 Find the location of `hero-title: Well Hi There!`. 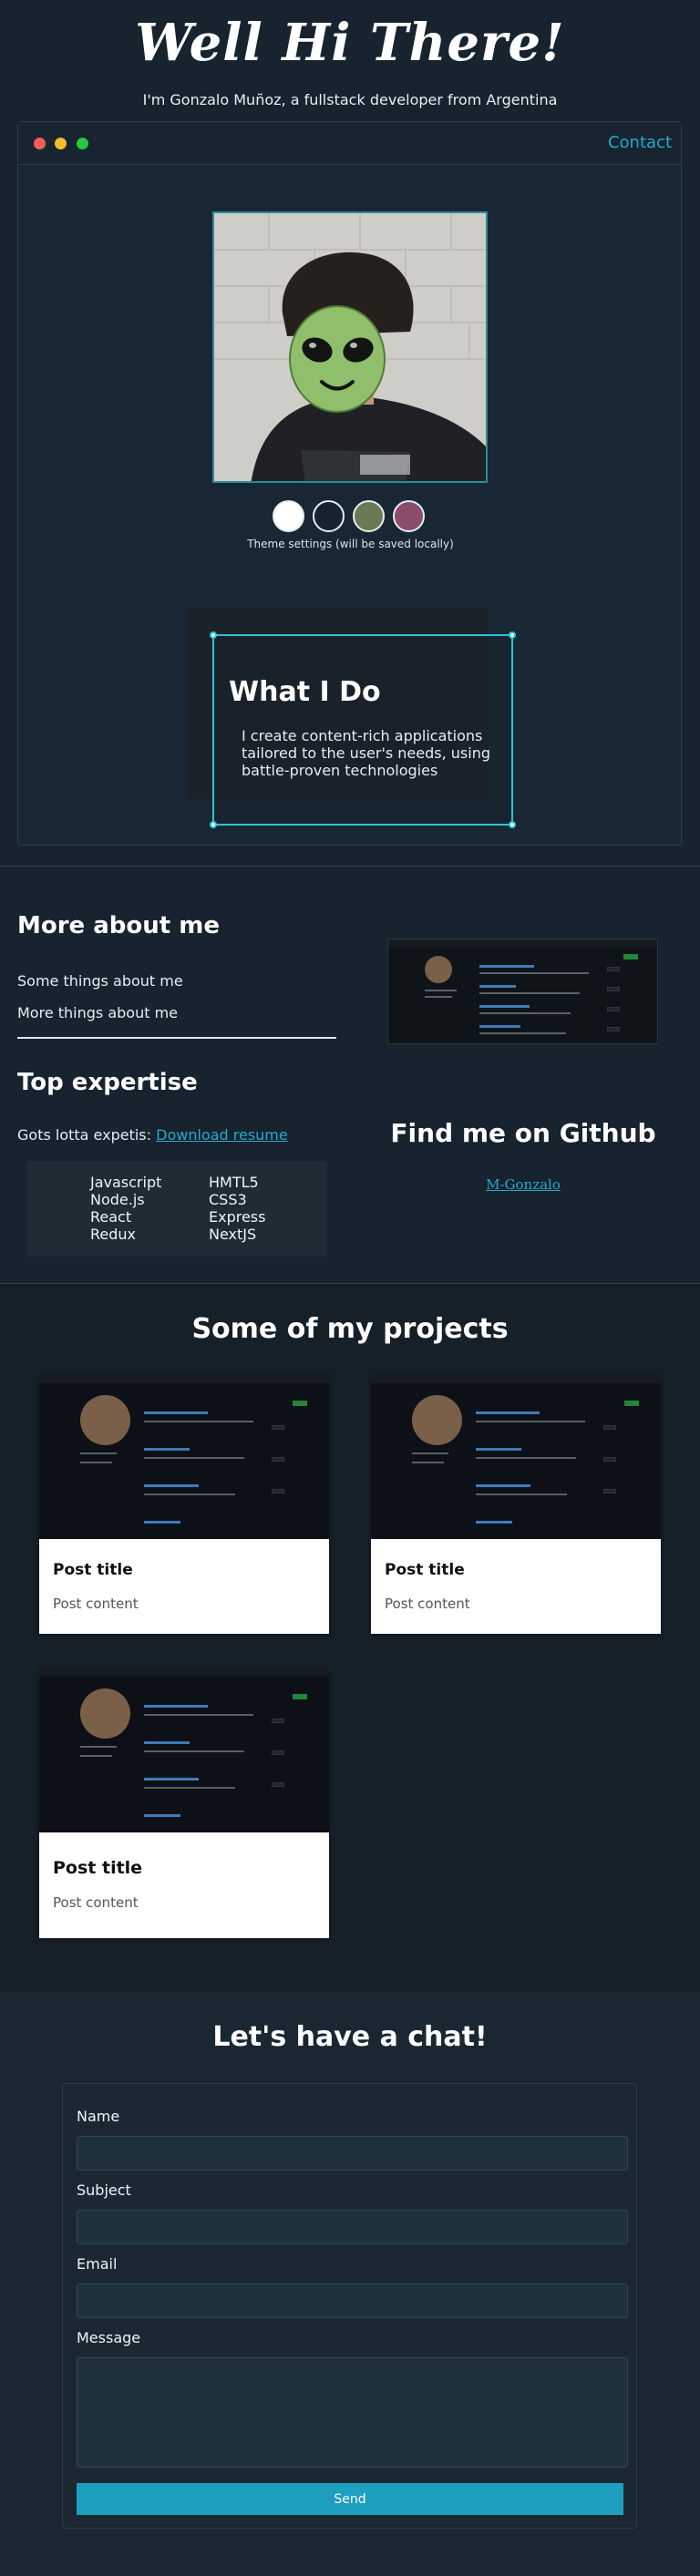

hero-title: Well Hi There! is located at coordinates (350, 43).